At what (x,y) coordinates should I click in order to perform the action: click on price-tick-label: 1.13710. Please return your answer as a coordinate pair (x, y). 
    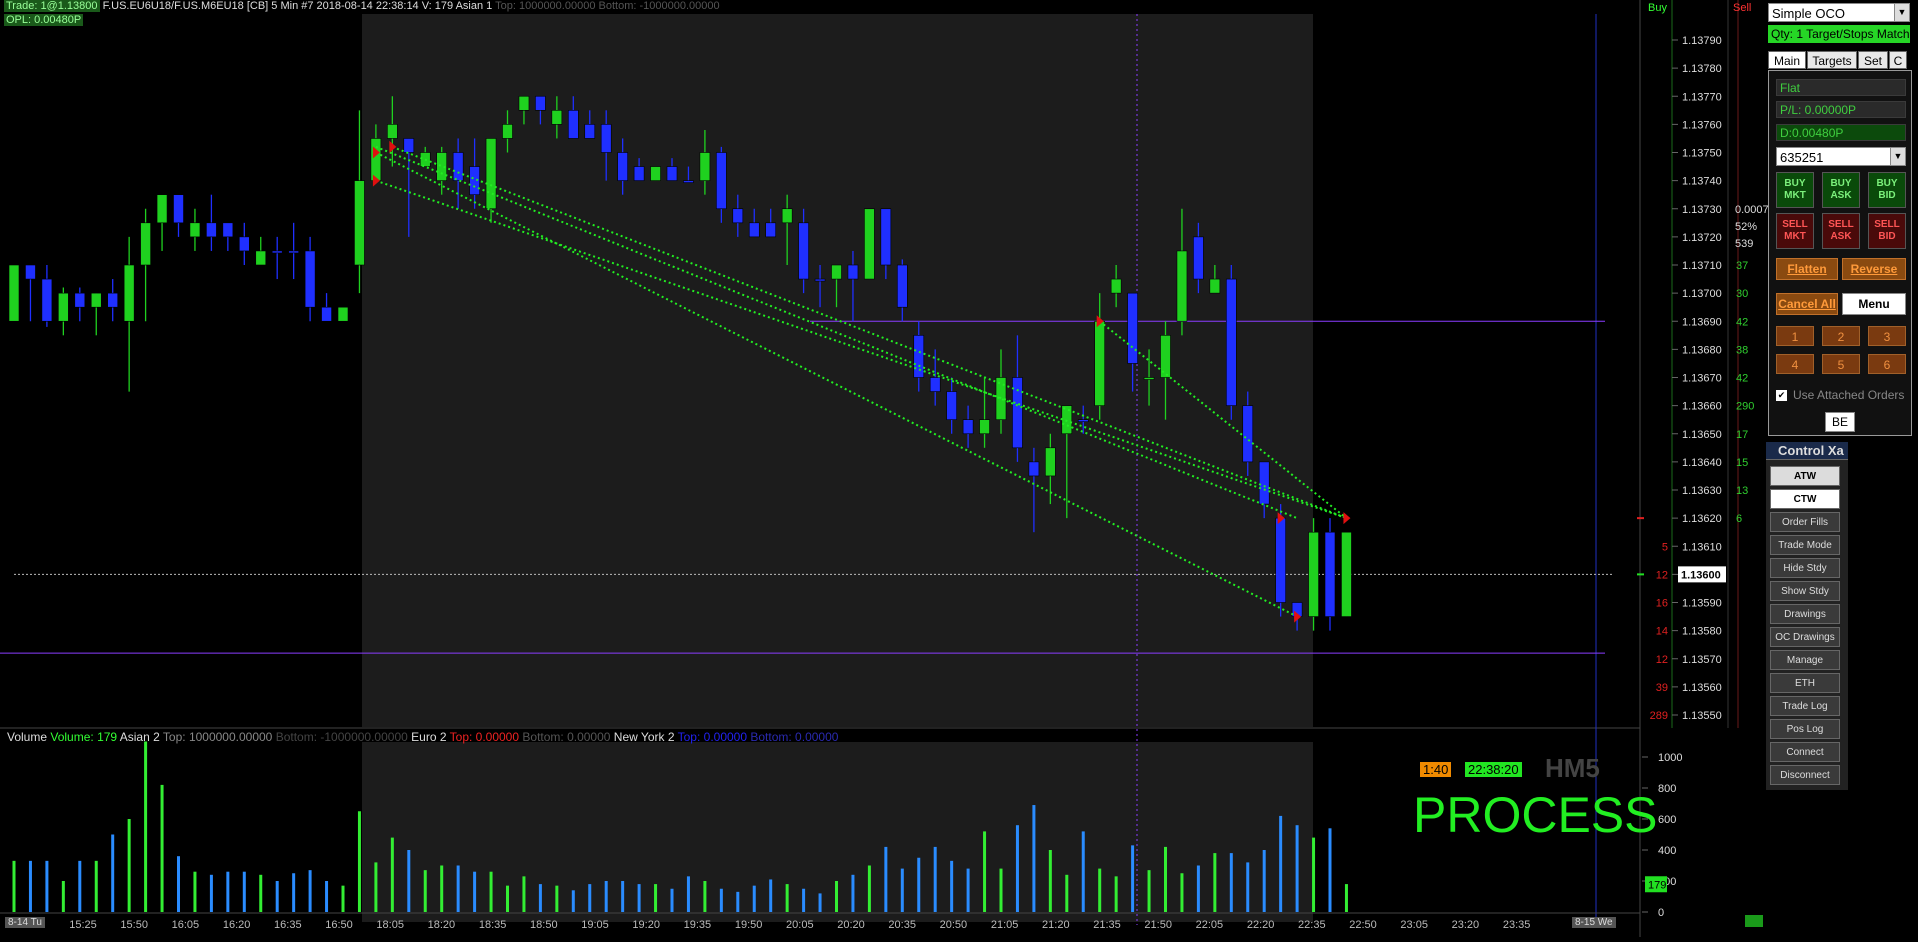
    Looking at the image, I should click on (1702, 266).